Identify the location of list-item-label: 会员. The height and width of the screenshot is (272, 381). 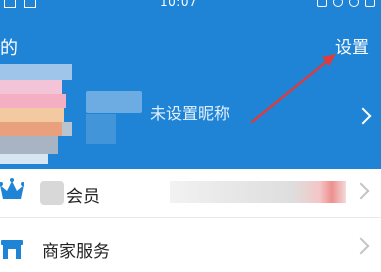
(83, 197).